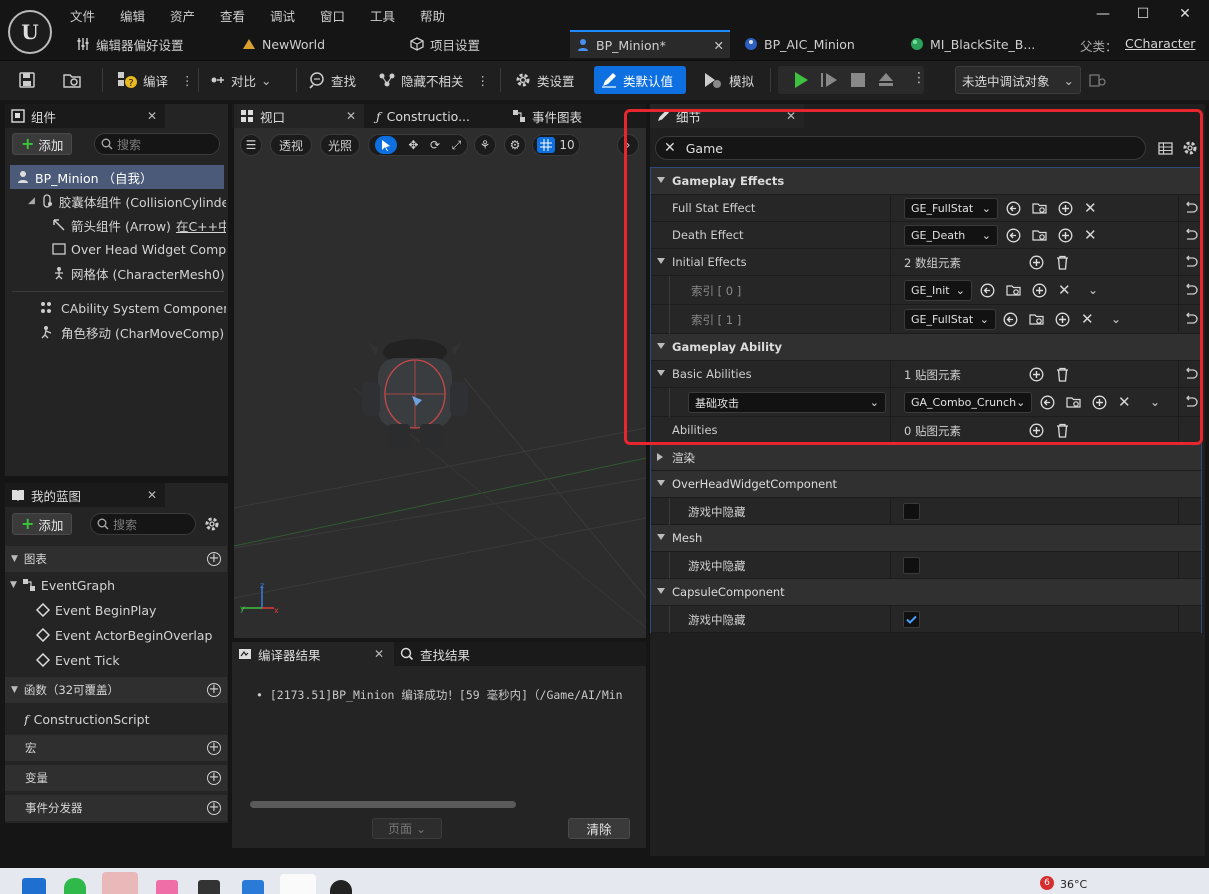 The image size is (1209, 894). What do you see at coordinates (926, 347) in the screenshot?
I see `category-gameplay-ability: Gameplay Ability` at bounding box center [926, 347].